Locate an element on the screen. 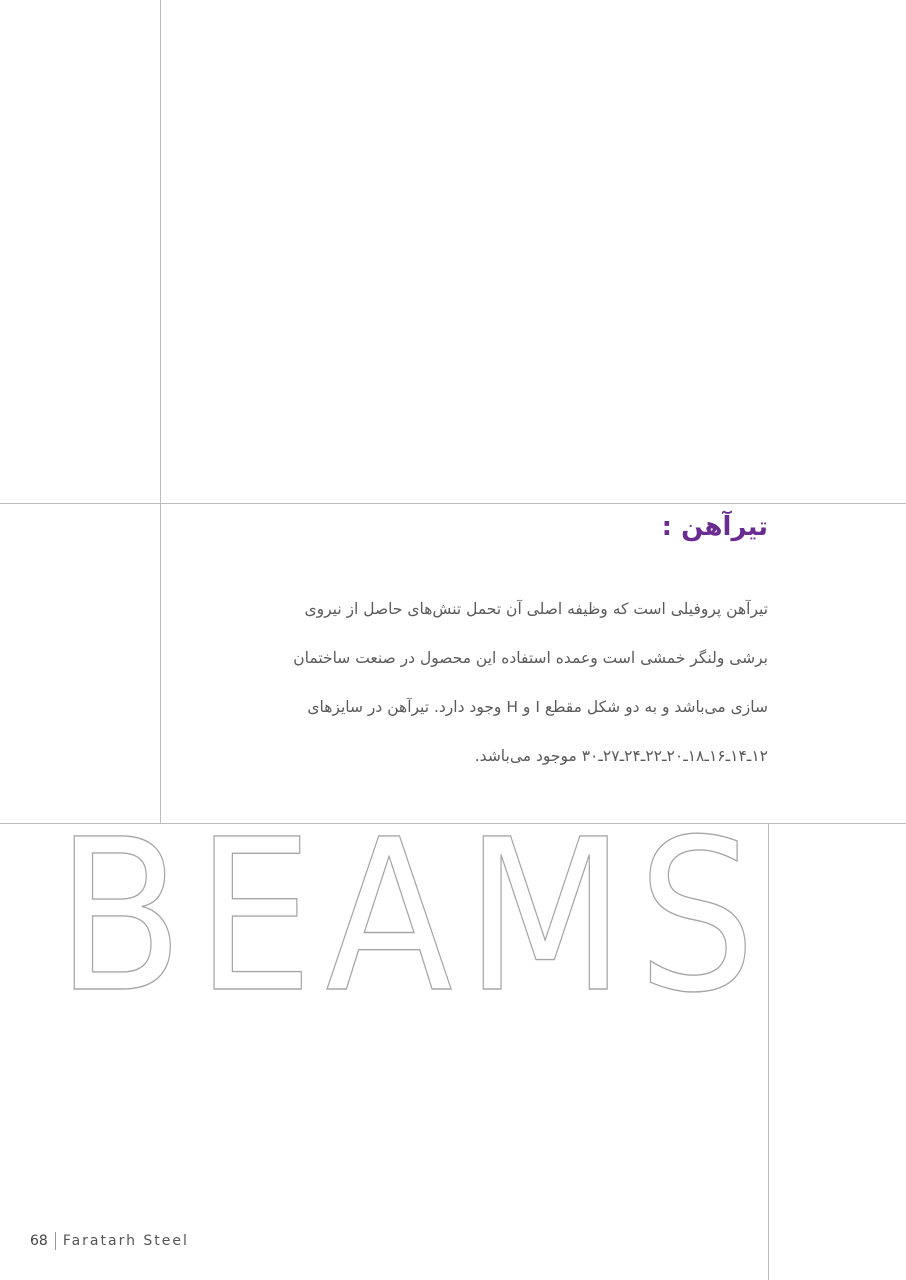 Image resolution: width=906 pixels, height=1280 pixels. vertical-rule-left is located at coordinates (160, 411).